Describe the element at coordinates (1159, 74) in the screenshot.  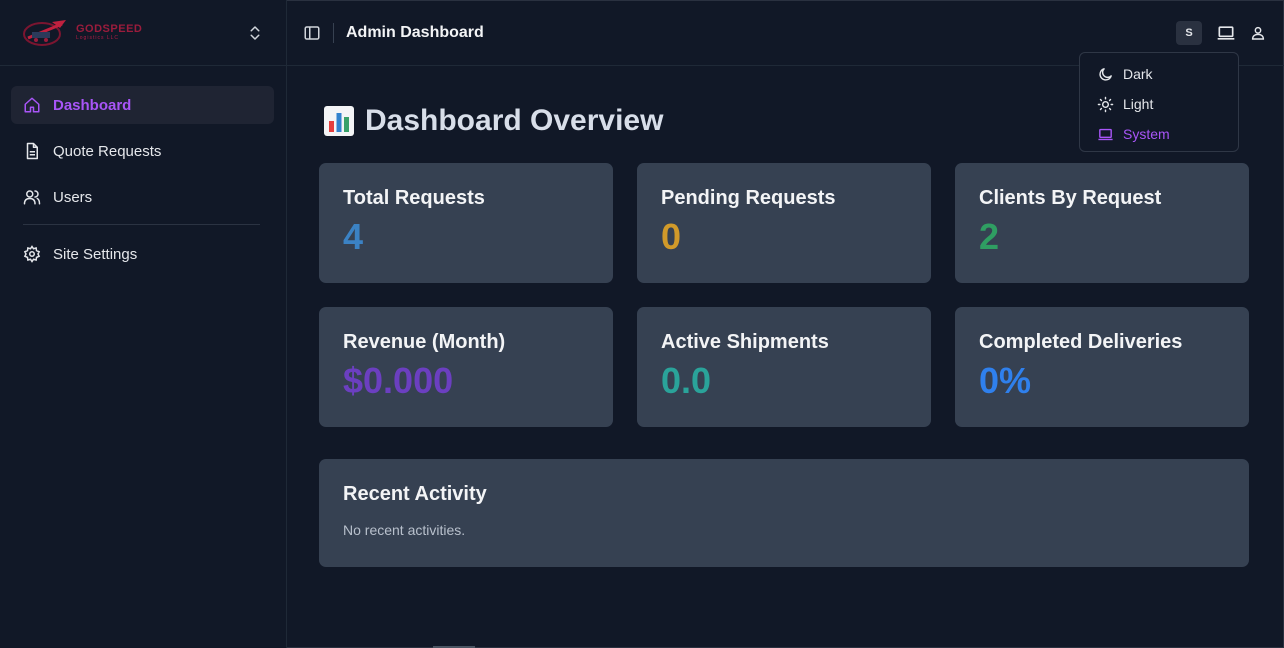
I see `theme-option-dark: Dark` at that location.